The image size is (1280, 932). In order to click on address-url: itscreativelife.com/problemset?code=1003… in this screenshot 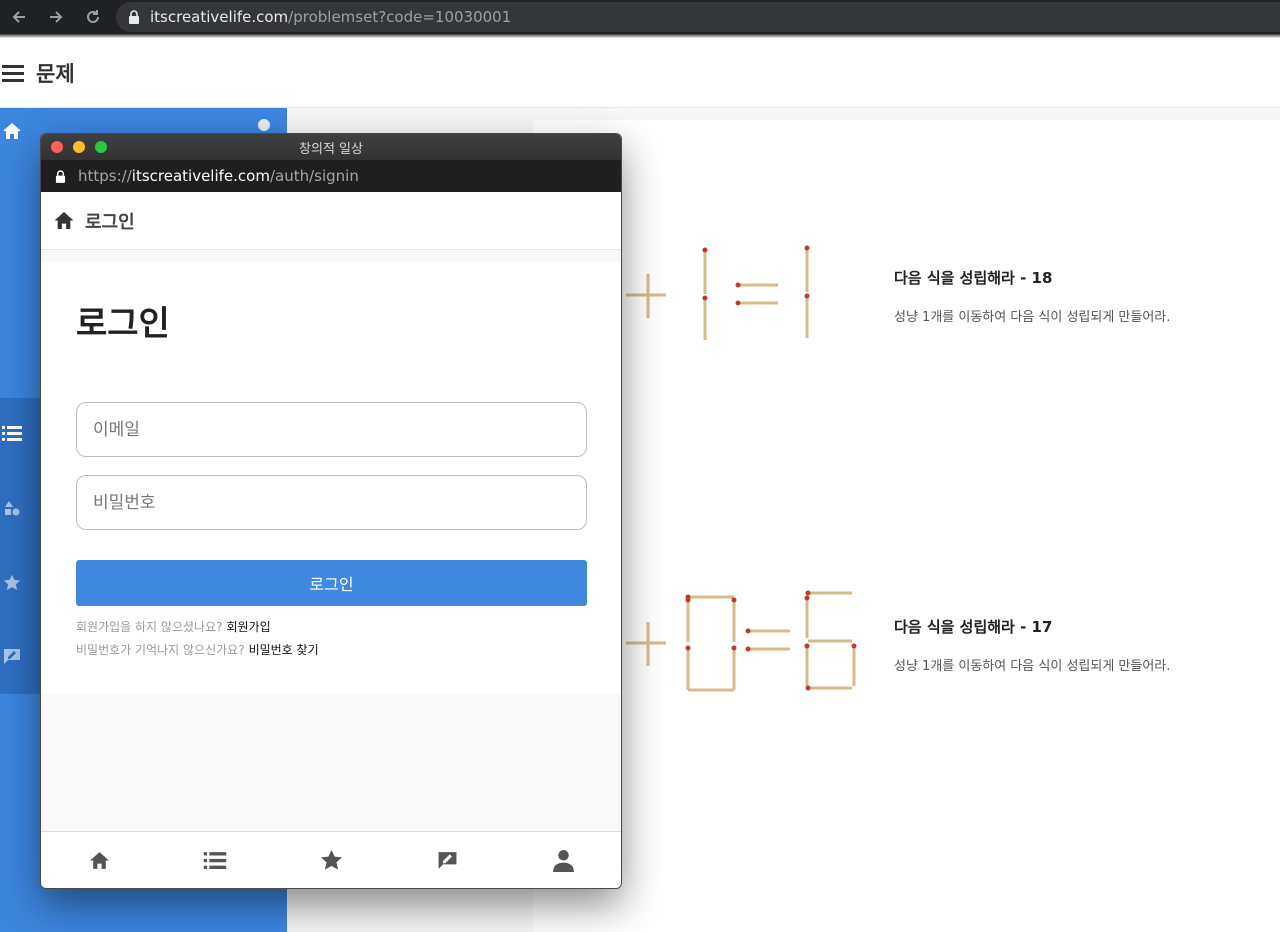, I will do `click(330, 17)`.